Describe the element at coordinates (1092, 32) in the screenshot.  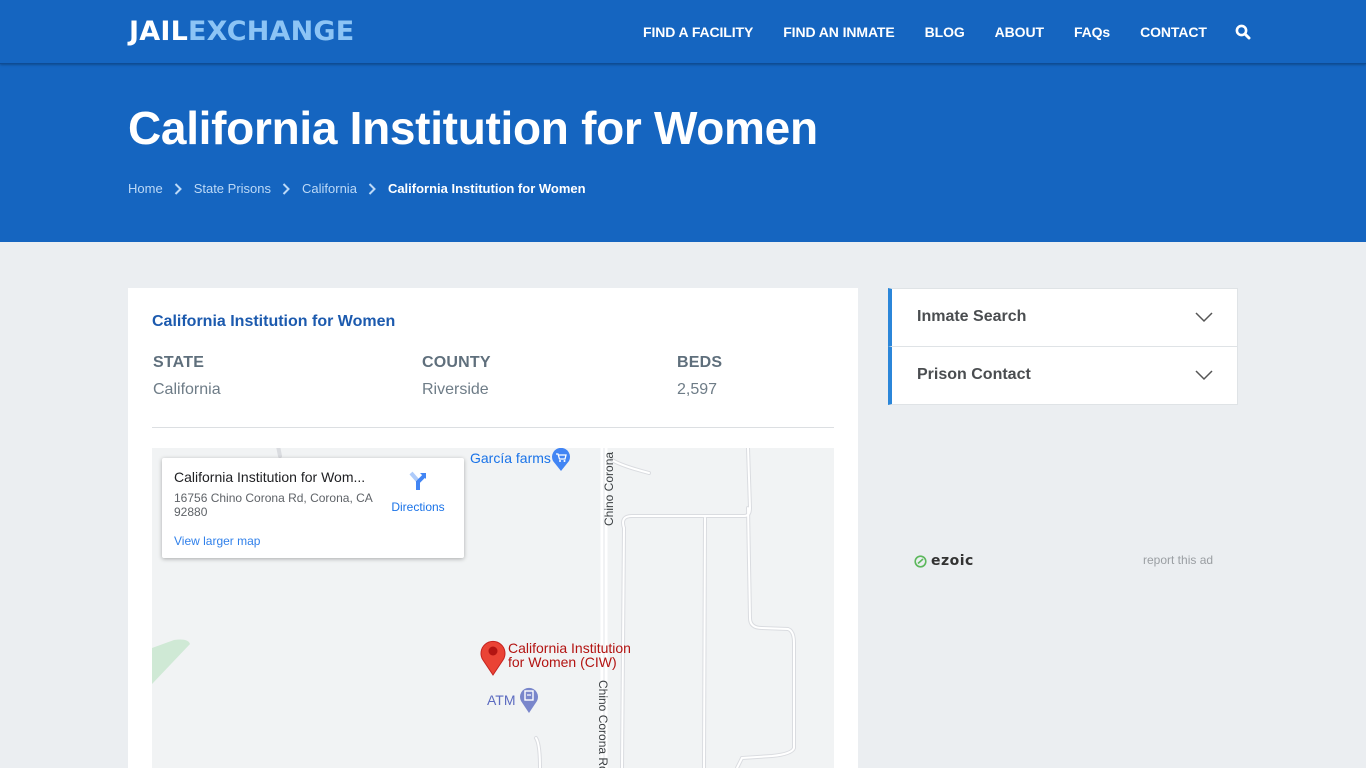
I see `nav-faqs: FAQs` at that location.